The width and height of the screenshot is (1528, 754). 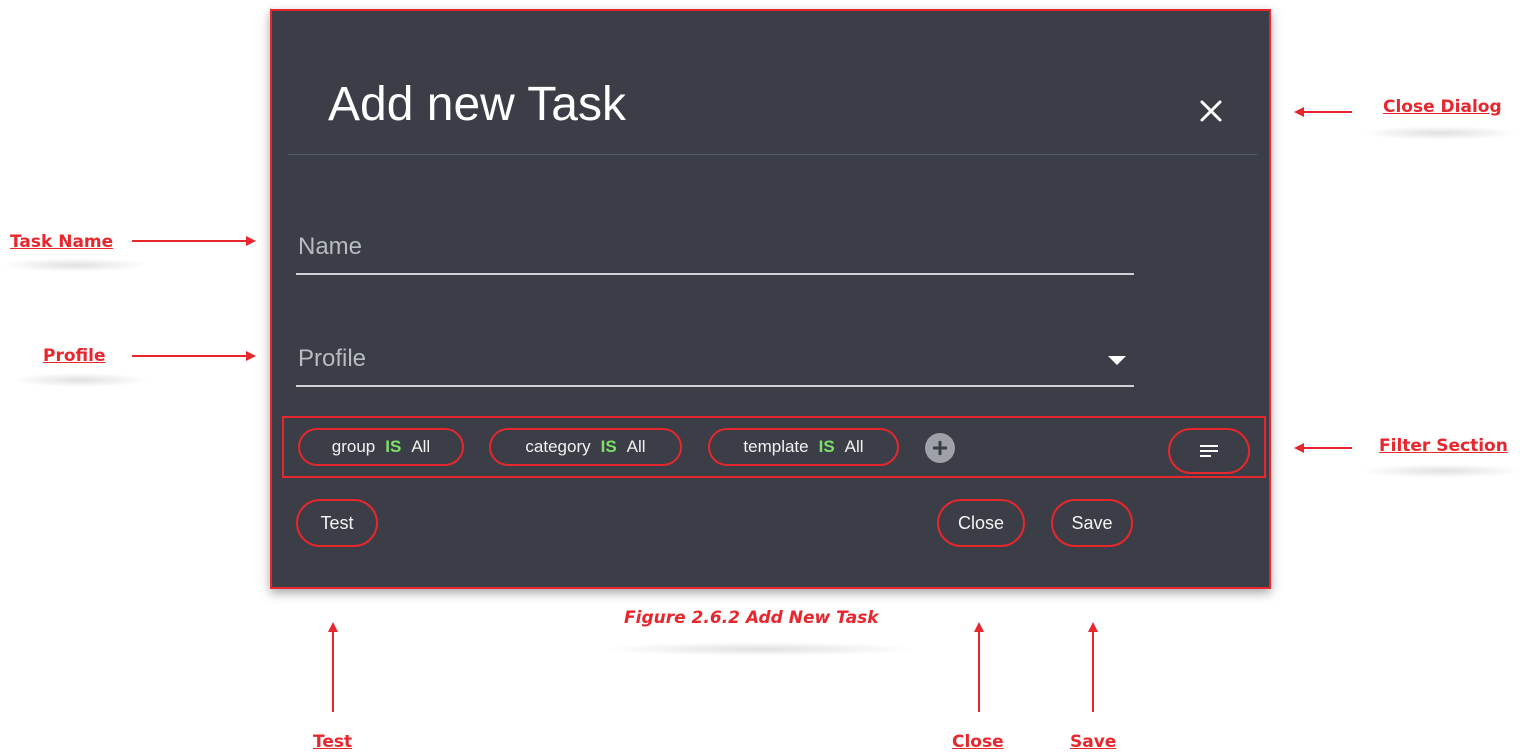 I want to click on dialog-title: Add new Task, so click(x=477, y=104).